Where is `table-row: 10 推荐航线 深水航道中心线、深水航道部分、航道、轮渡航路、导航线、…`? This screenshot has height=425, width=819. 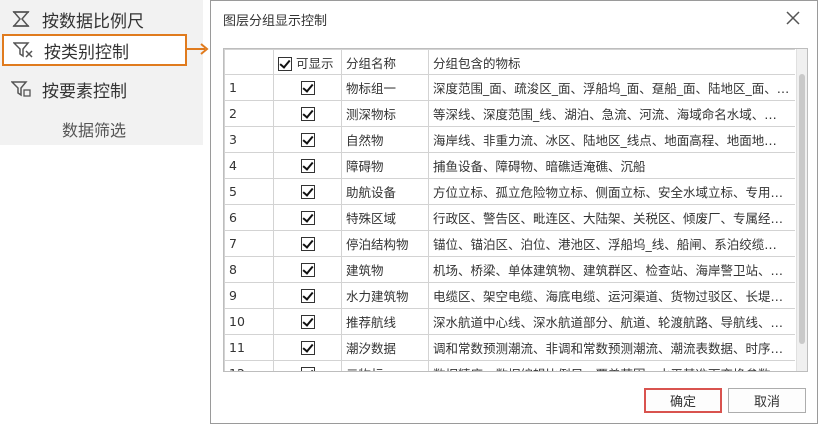
table-row: 10 推荐航线 深水航道中心线、深水航道部分、航道、轮渡航路、导航线、… is located at coordinates (509, 321).